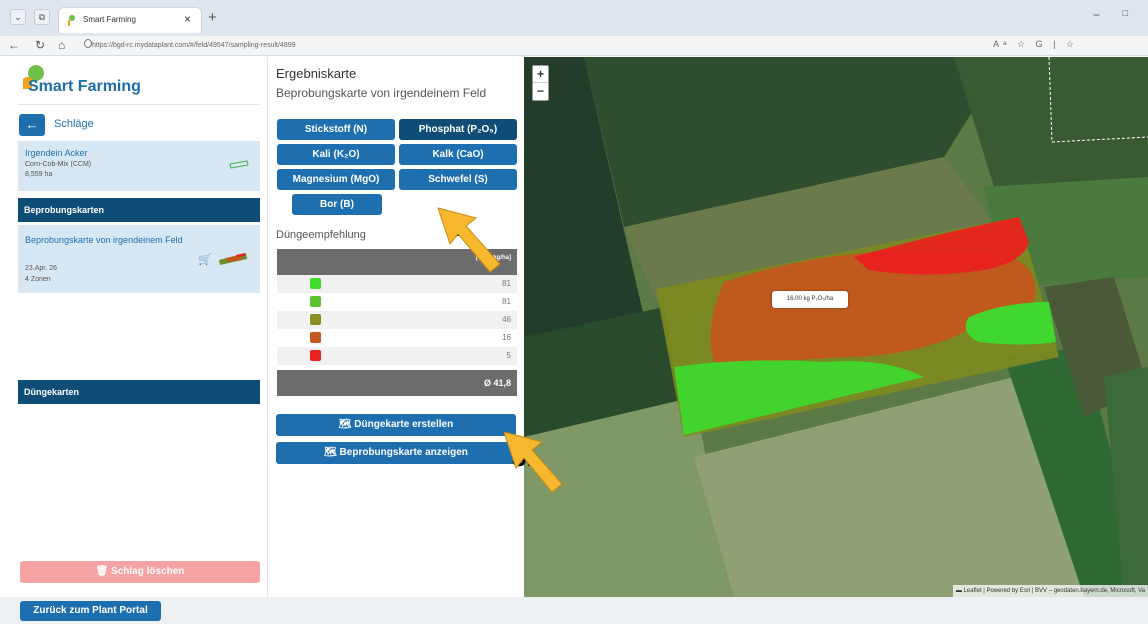 The height and width of the screenshot is (624, 1148). I want to click on field-name: Irgendein Acker, so click(56, 153).